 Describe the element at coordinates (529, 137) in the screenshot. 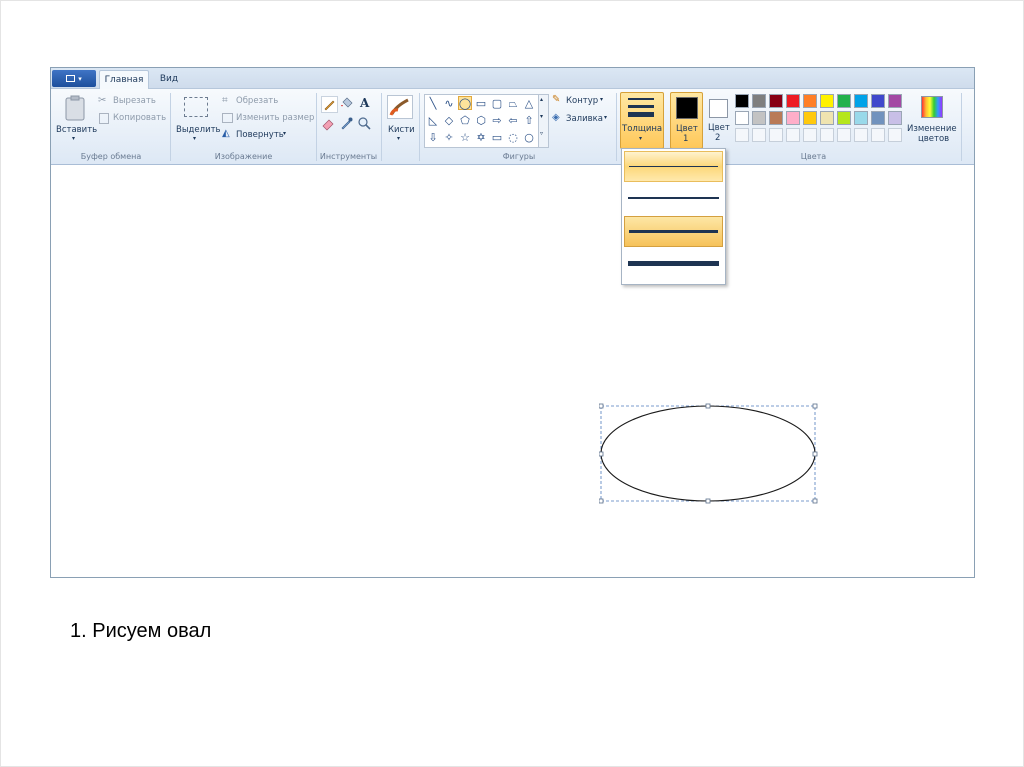

I see `callout-cloud-shape-icon: ○` at that location.